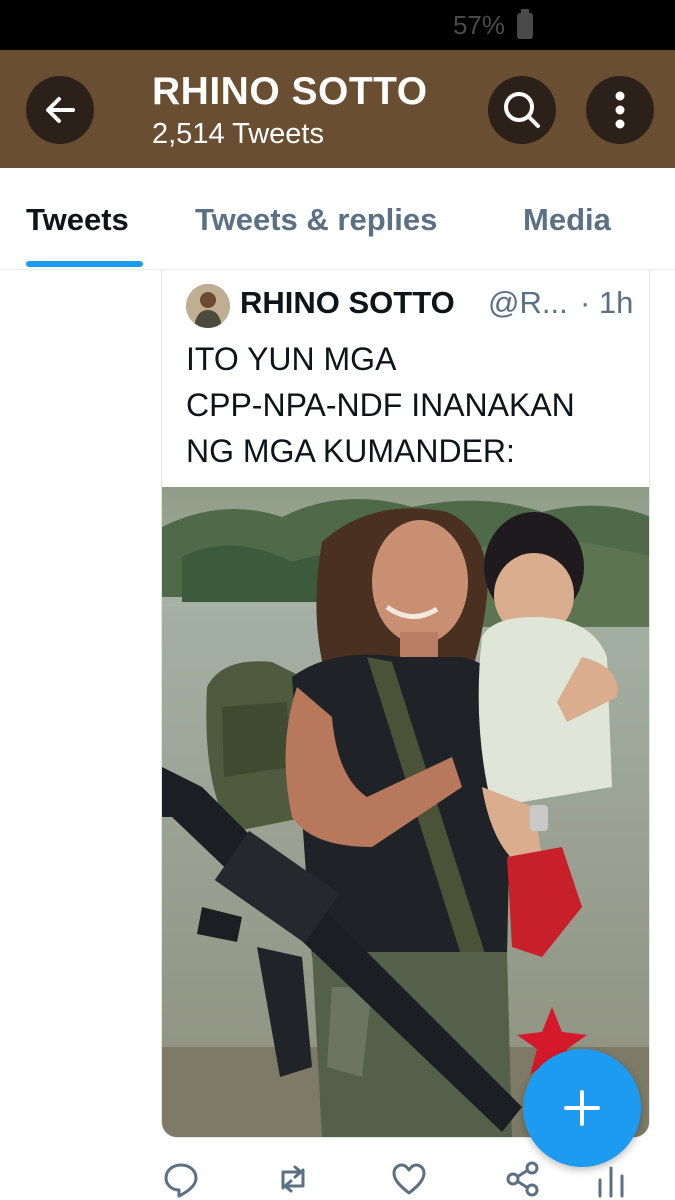  I want to click on arrow-left-icon, so click(60, 110).